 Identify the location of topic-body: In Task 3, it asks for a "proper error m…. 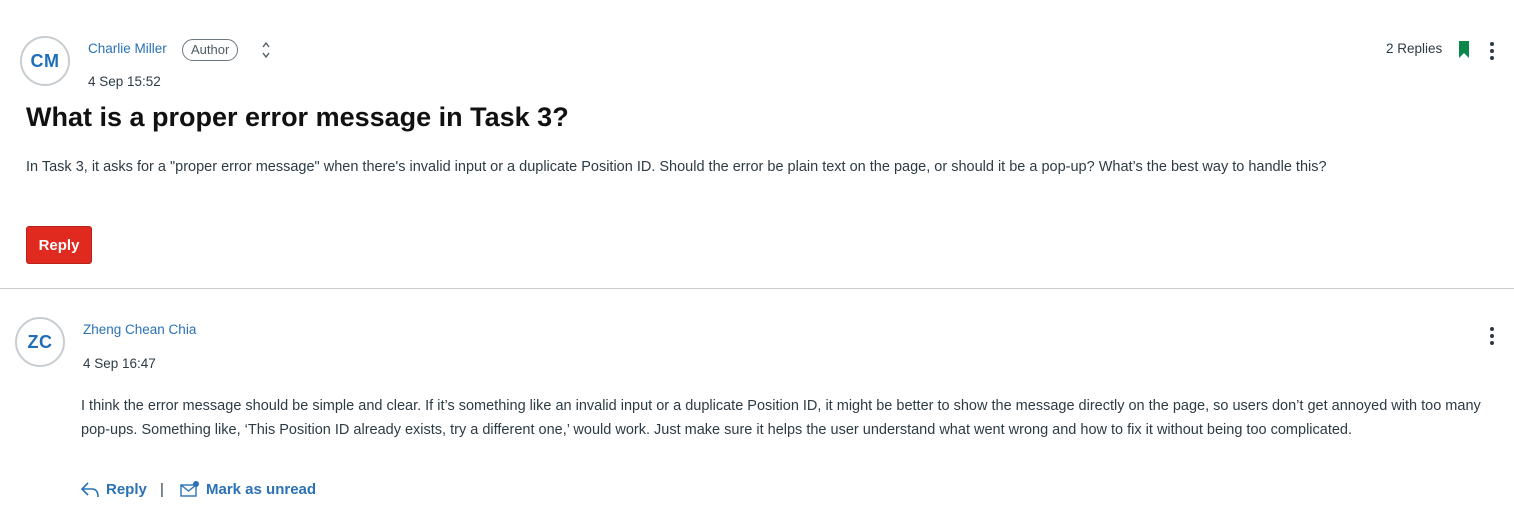
(676, 167).